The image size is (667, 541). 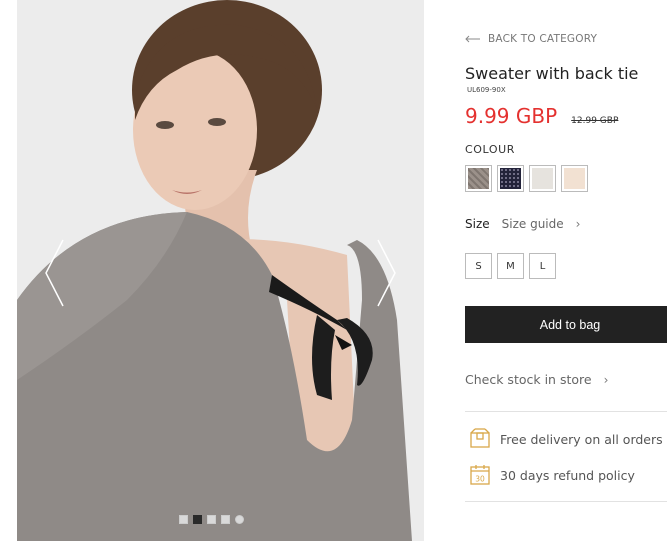 I want to click on refund-feature: 30 30 days refund policy, so click(x=552, y=475).